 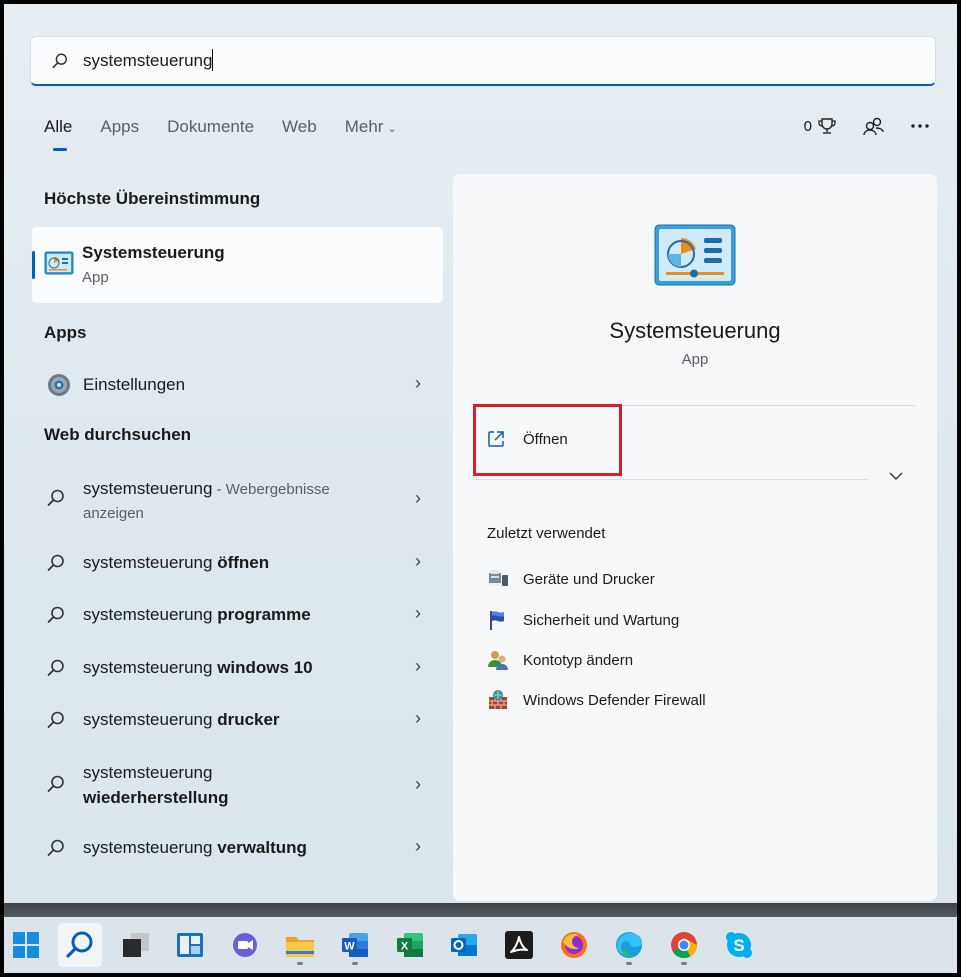 I want to click on excel-icon: X, so click(x=410, y=945).